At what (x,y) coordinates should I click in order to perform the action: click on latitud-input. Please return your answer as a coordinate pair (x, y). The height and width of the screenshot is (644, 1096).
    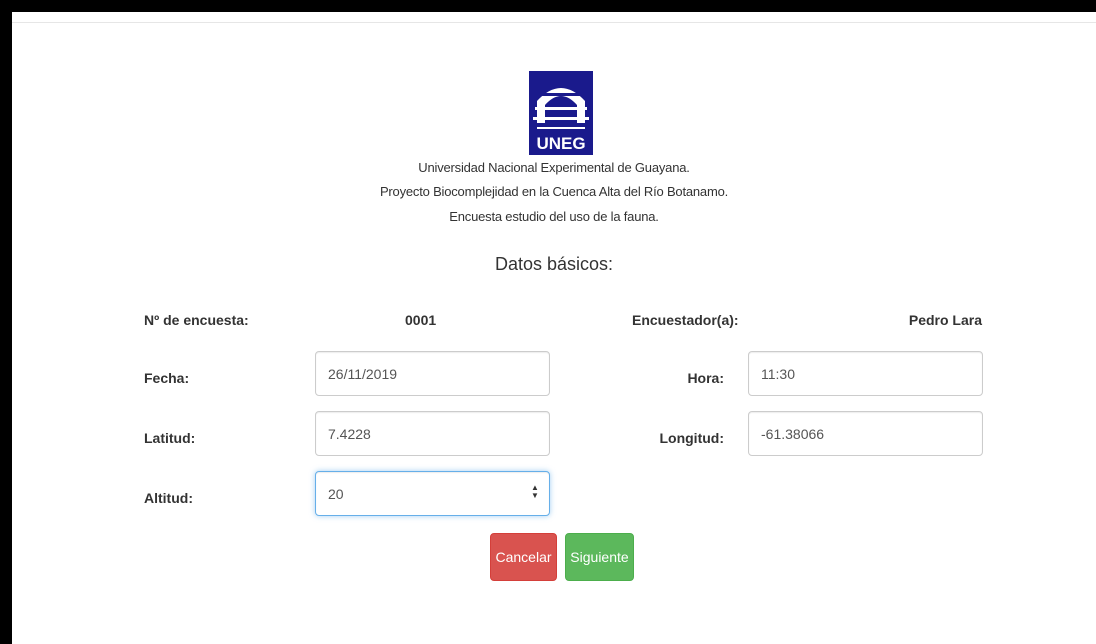
    Looking at the image, I should click on (432, 433).